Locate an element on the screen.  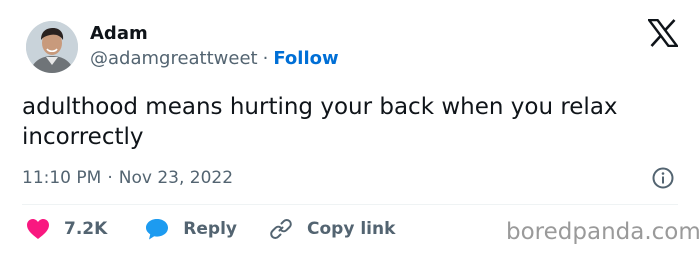
copy-link-button: Copy link is located at coordinates (332, 229).